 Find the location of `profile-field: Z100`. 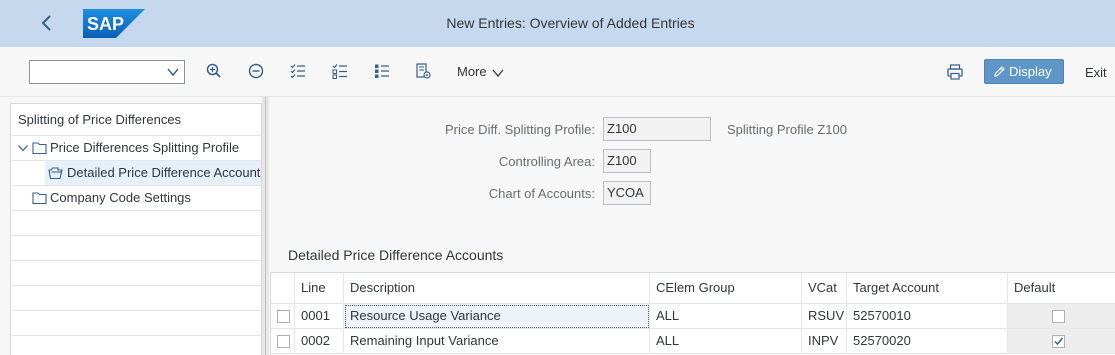

profile-field: Z100 is located at coordinates (657, 129).